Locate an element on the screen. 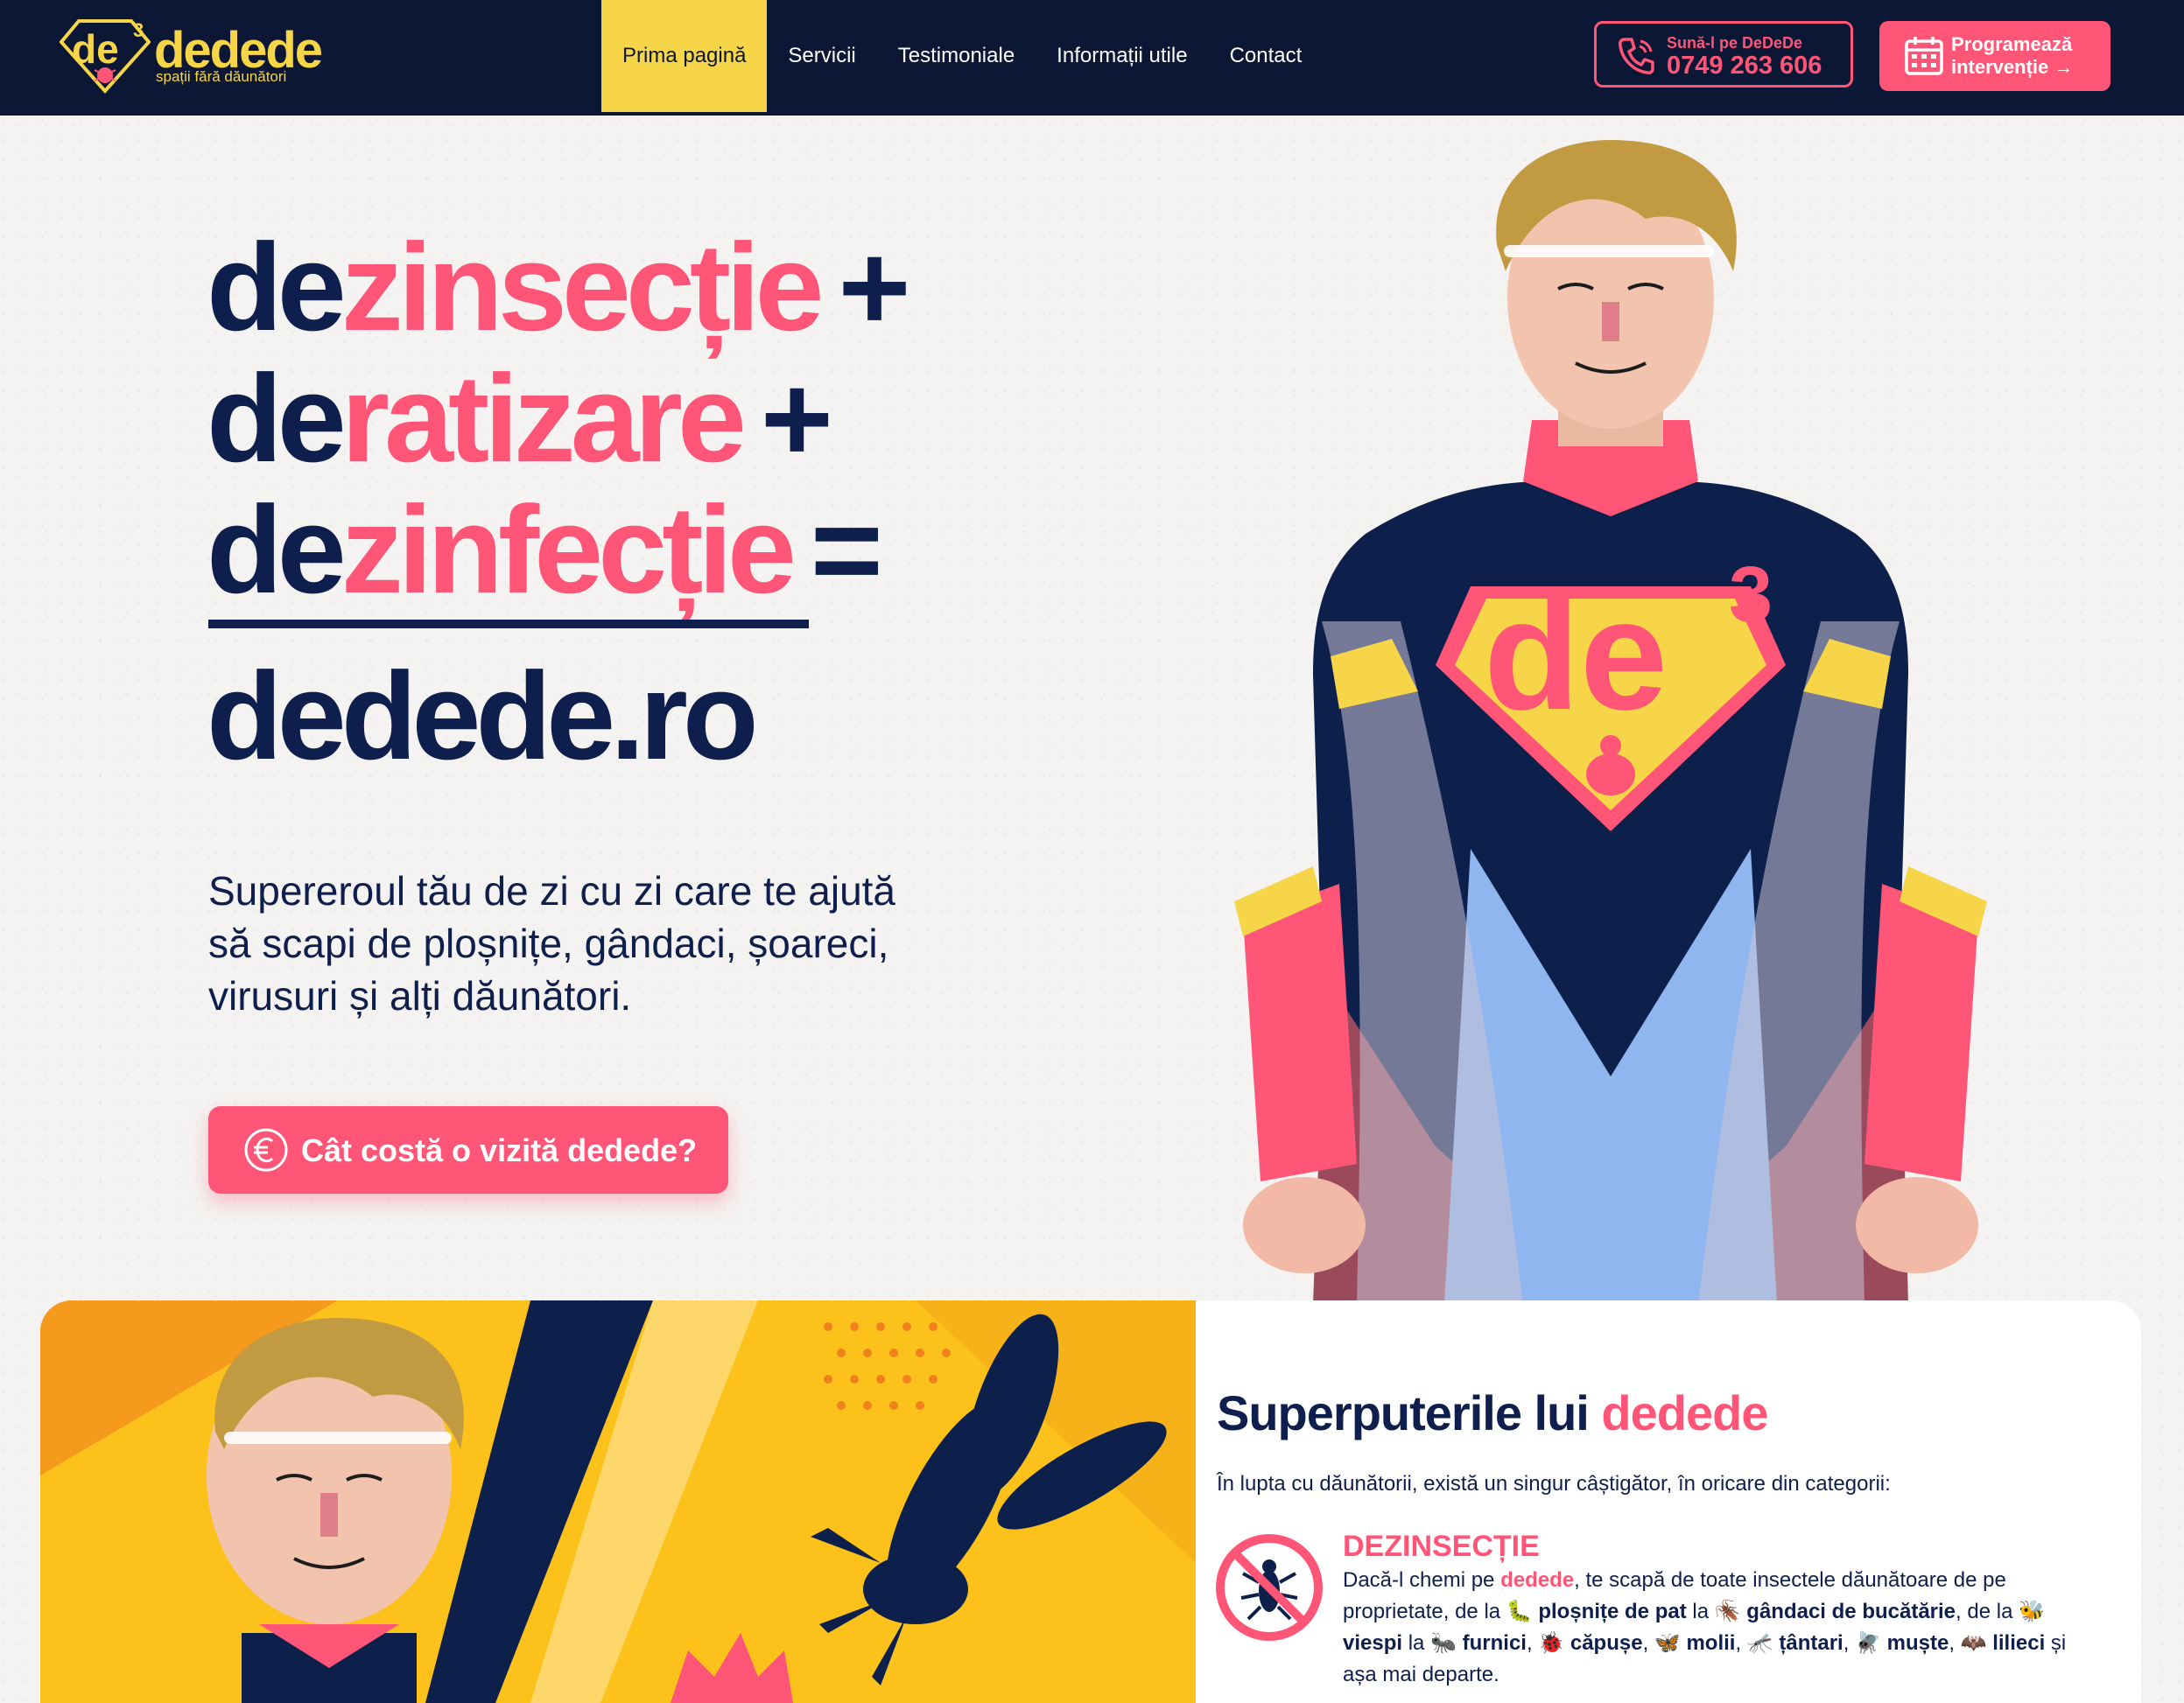  text-part: , 🐞 is located at coordinates (1548, 1643).